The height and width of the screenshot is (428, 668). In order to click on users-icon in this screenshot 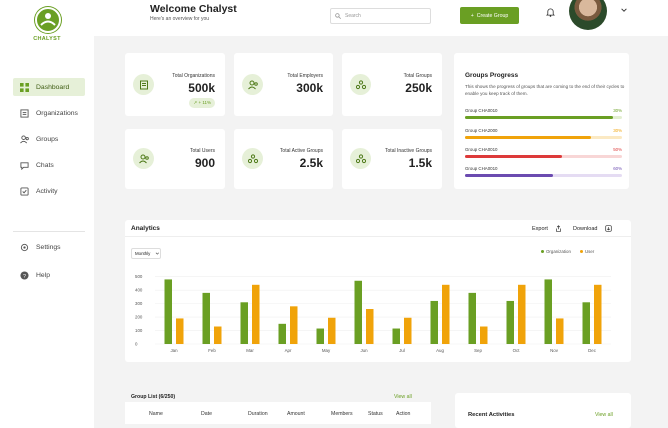, I will do `click(143, 158)`.